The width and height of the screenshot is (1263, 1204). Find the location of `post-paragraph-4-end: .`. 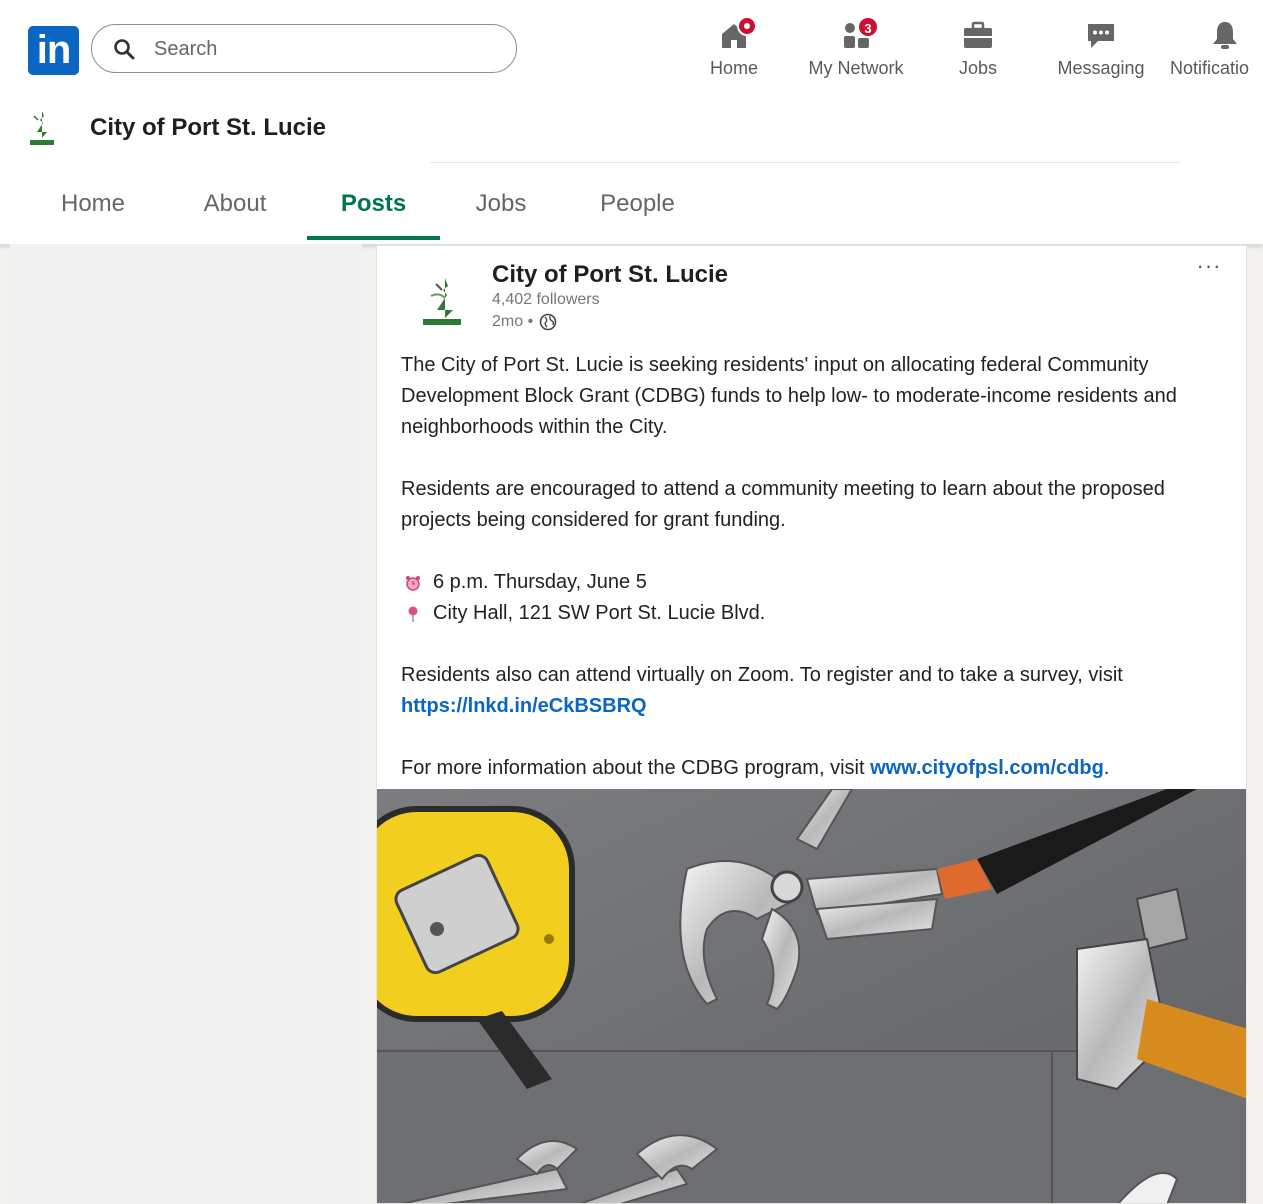

post-paragraph-4-end: . is located at coordinates (1106, 768).